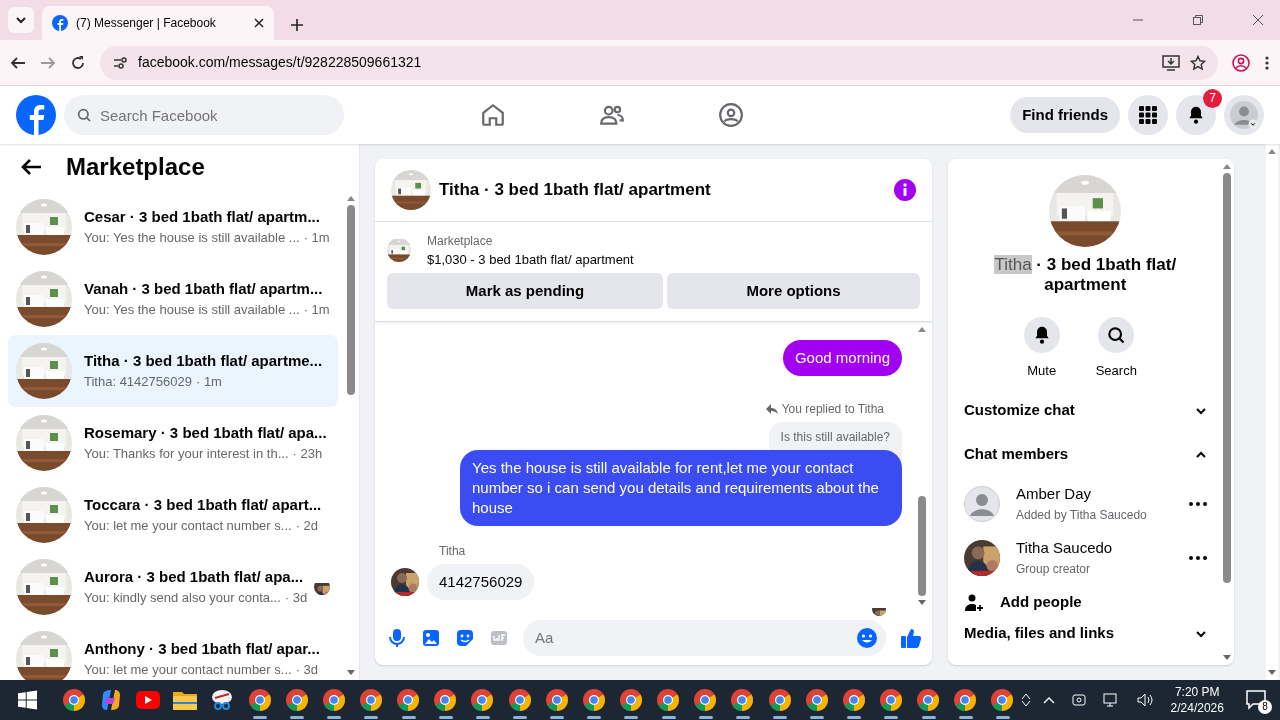 The height and width of the screenshot is (720, 1280). I want to click on listing-summary: $1,030 - 3 bed 1bath flat/ apartment, so click(530, 259).